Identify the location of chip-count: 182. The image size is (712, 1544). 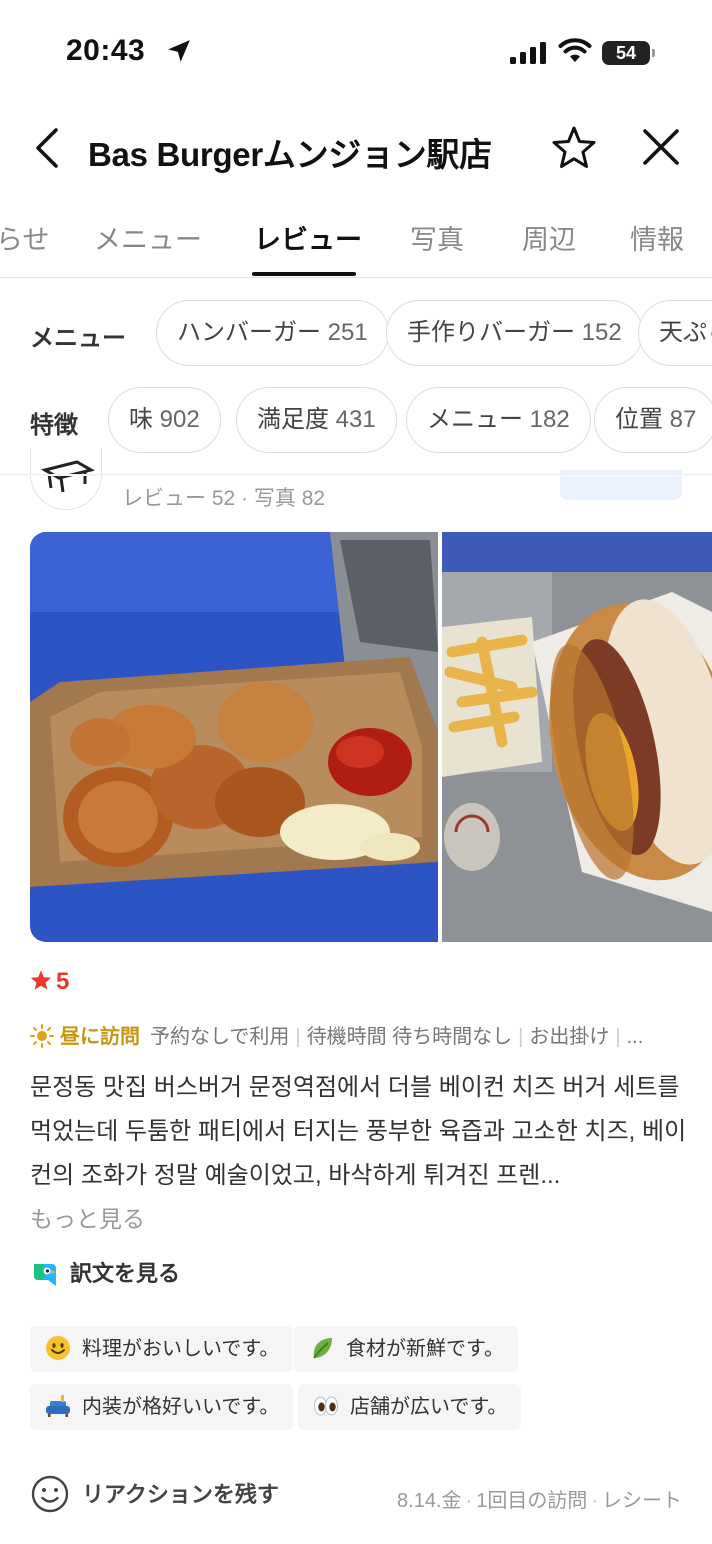
(549, 419).